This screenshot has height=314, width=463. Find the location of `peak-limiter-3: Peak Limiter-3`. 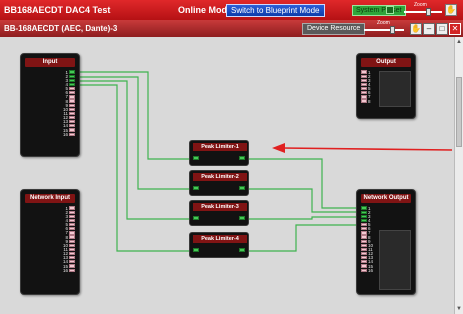

peak-limiter-3: Peak Limiter-3 is located at coordinates (219, 213).